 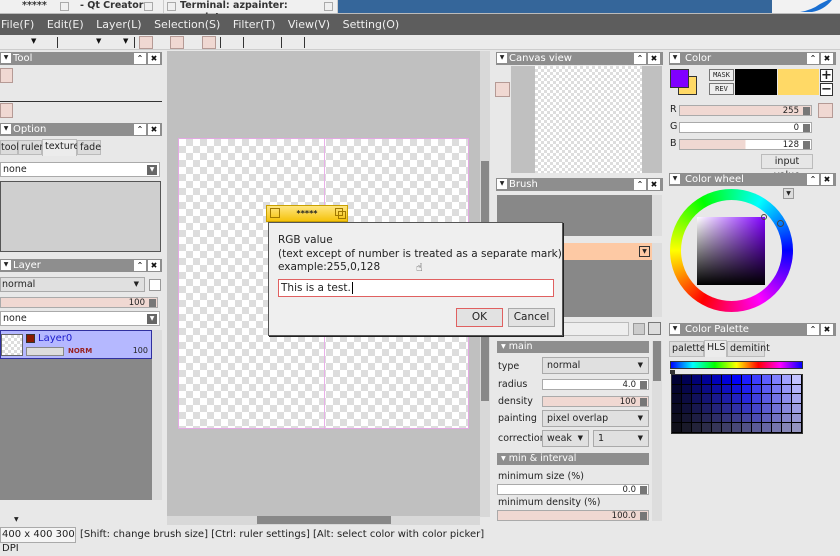 I want to click on layer-scrollbar, so click(x=157, y=415).